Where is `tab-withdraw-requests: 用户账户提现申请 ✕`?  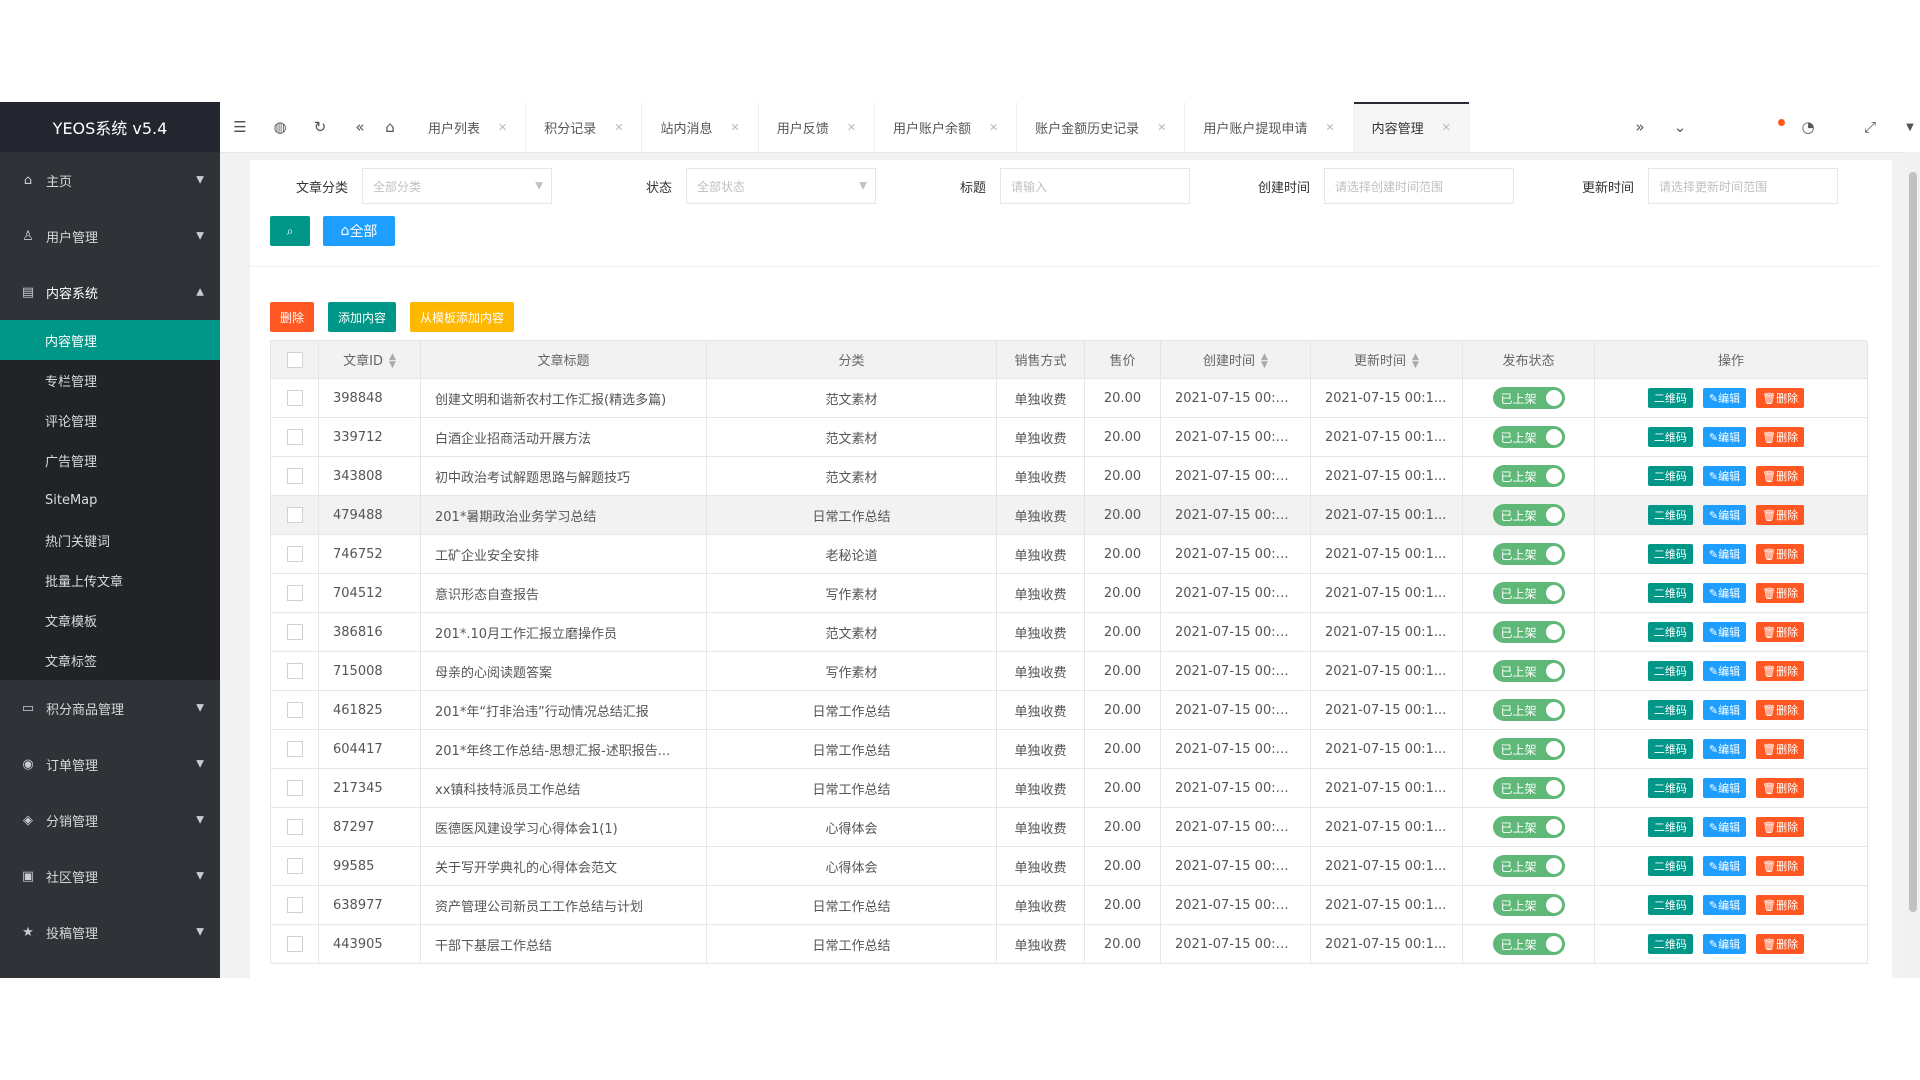
tab-withdraw-requests: 用户账户提现申请 ✕ is located at coordinates (1269, 127).